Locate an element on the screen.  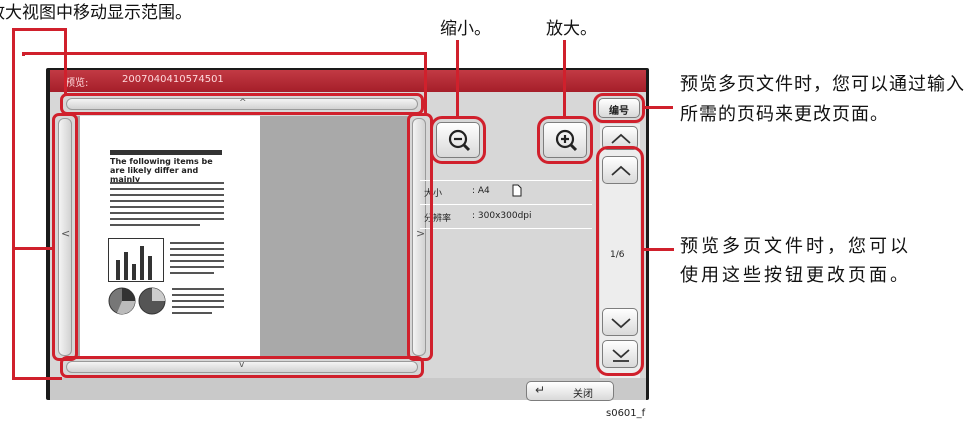
job-id: 2007040410574501 is located at coordinates (173, 79).